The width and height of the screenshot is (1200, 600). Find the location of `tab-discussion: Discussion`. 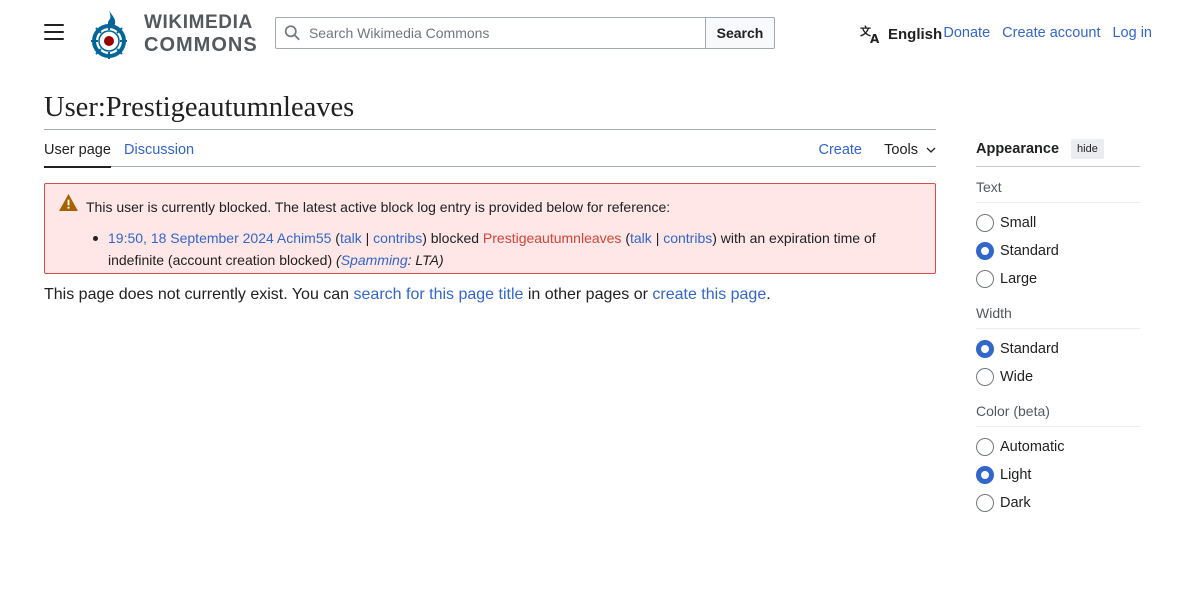

tab-discussion: Discussion is located at coordinates (159, 150).